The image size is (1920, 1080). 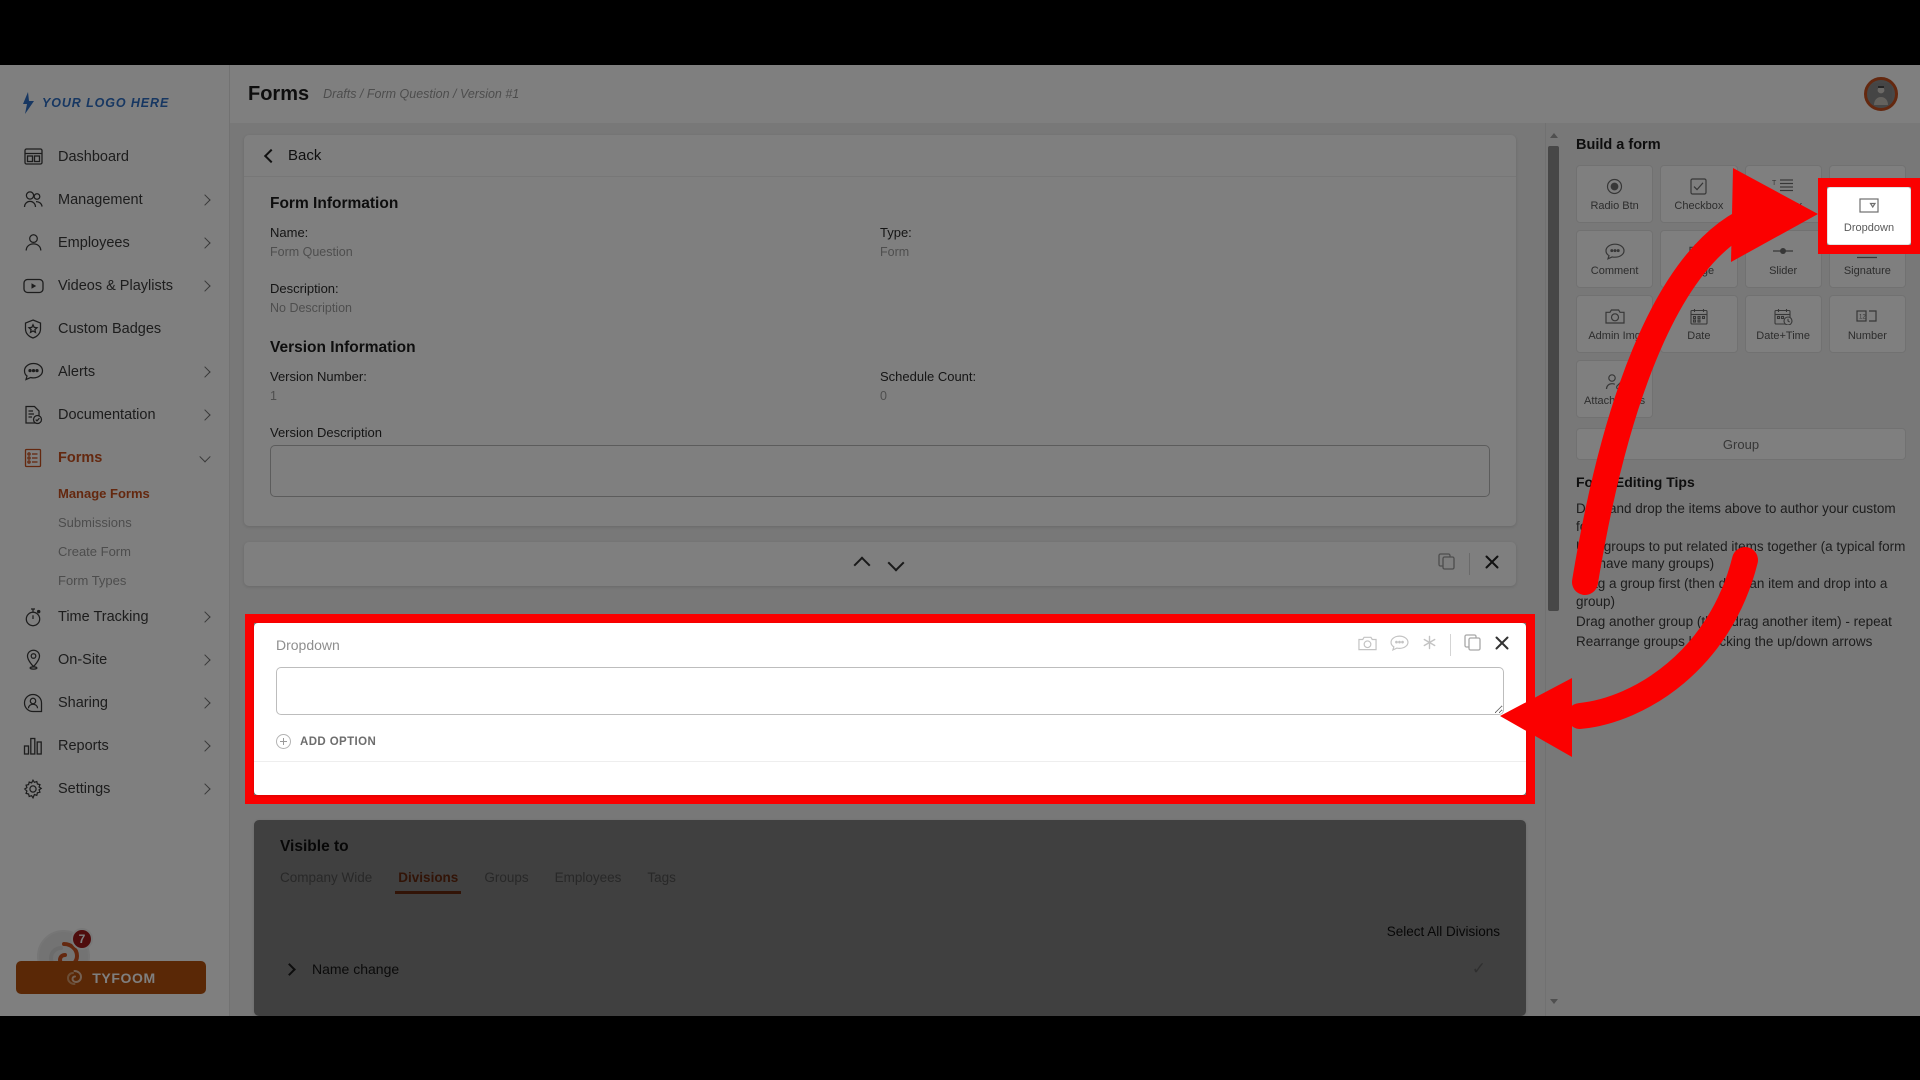 What do you see at coordinates (1867, 336) in the screenshot?
I see `palette-tile-label: Number` at bounding box center [1867, 336].